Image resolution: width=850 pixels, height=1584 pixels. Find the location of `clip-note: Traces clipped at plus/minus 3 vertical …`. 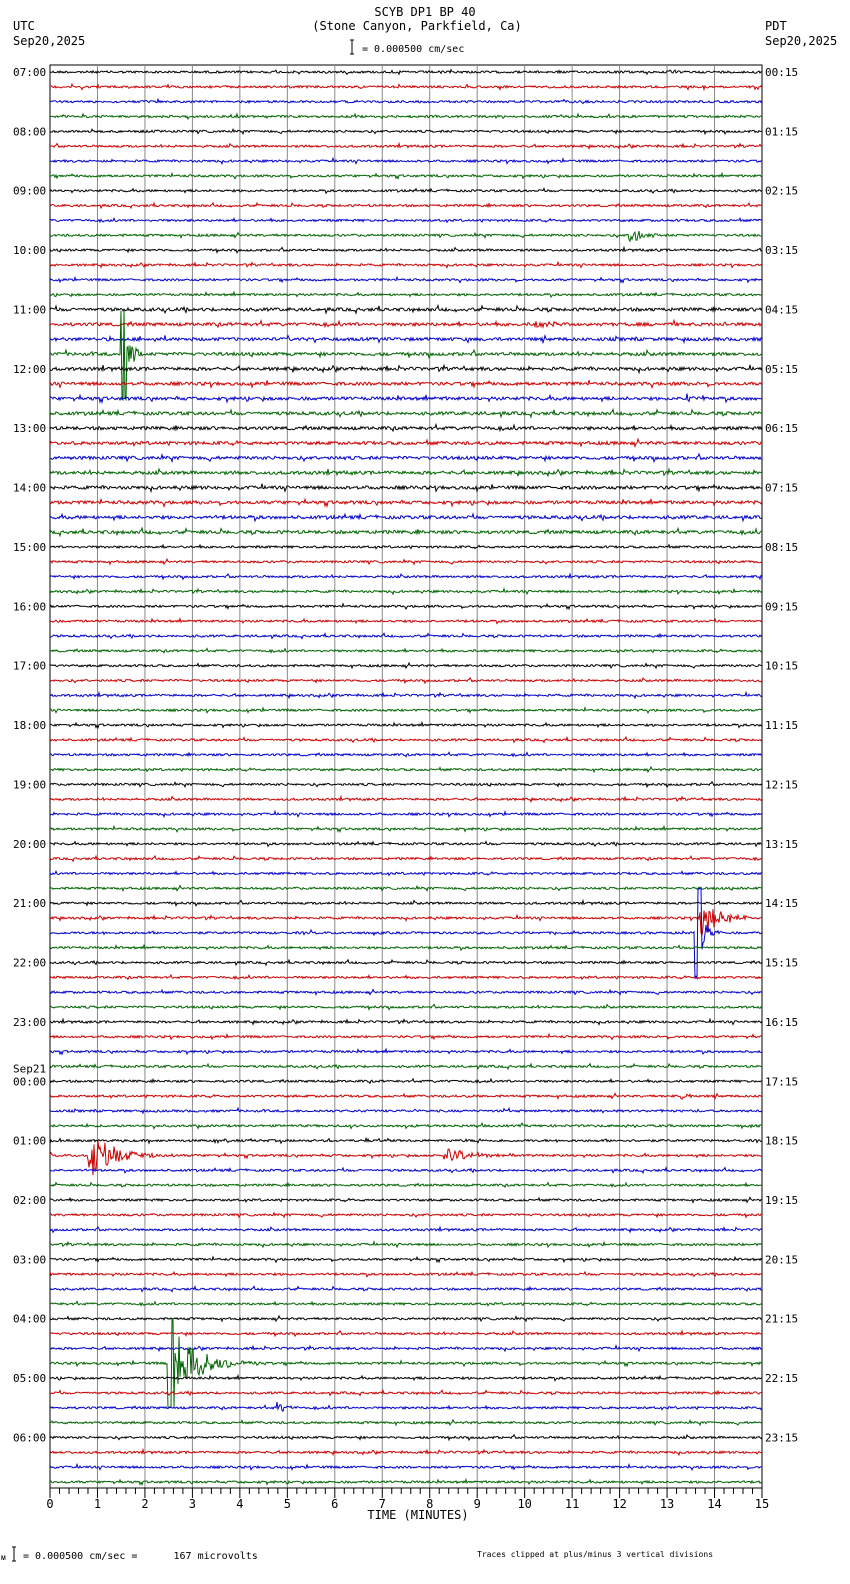

clip-note: Traces clipped at plus/minus 3 vertical … is located at coordinates (595, 1554).